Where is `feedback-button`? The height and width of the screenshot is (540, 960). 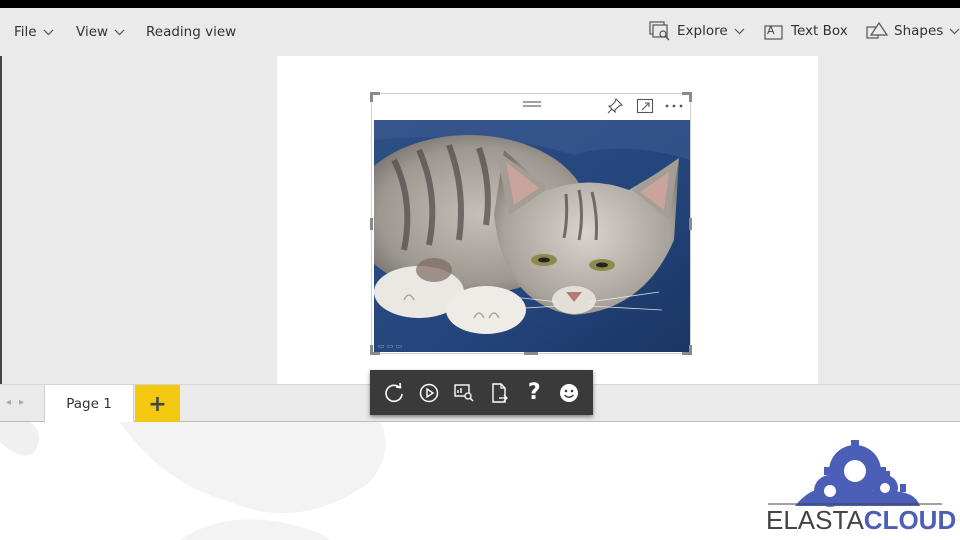
feedback-button is located at coordinates (569, 393).